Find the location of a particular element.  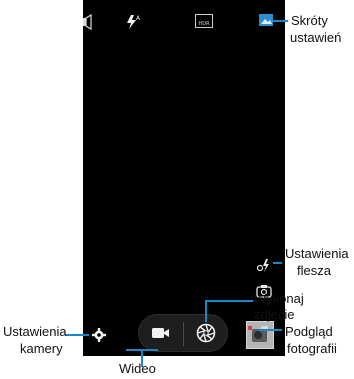

callout-line-take-photo-v is located at coordinates (206, 311).